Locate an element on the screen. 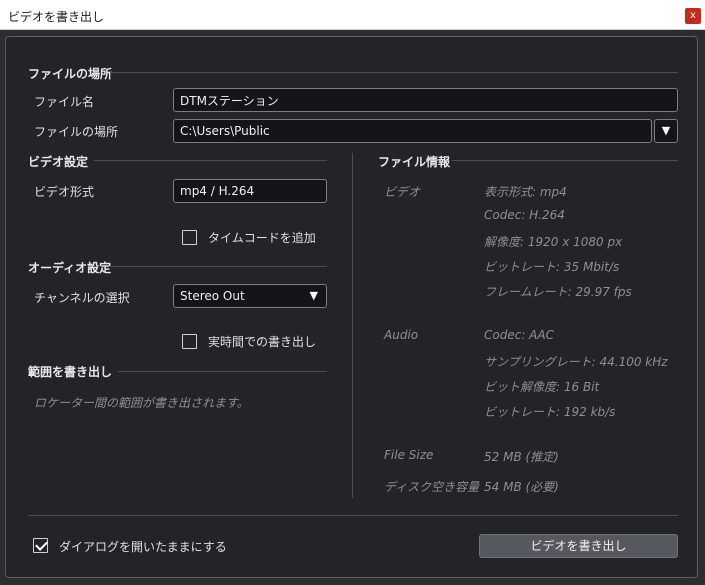 The width and height of the screenshot is (705, 585). file-info-title: ファイル情報 is located at coordinates (414, 162).